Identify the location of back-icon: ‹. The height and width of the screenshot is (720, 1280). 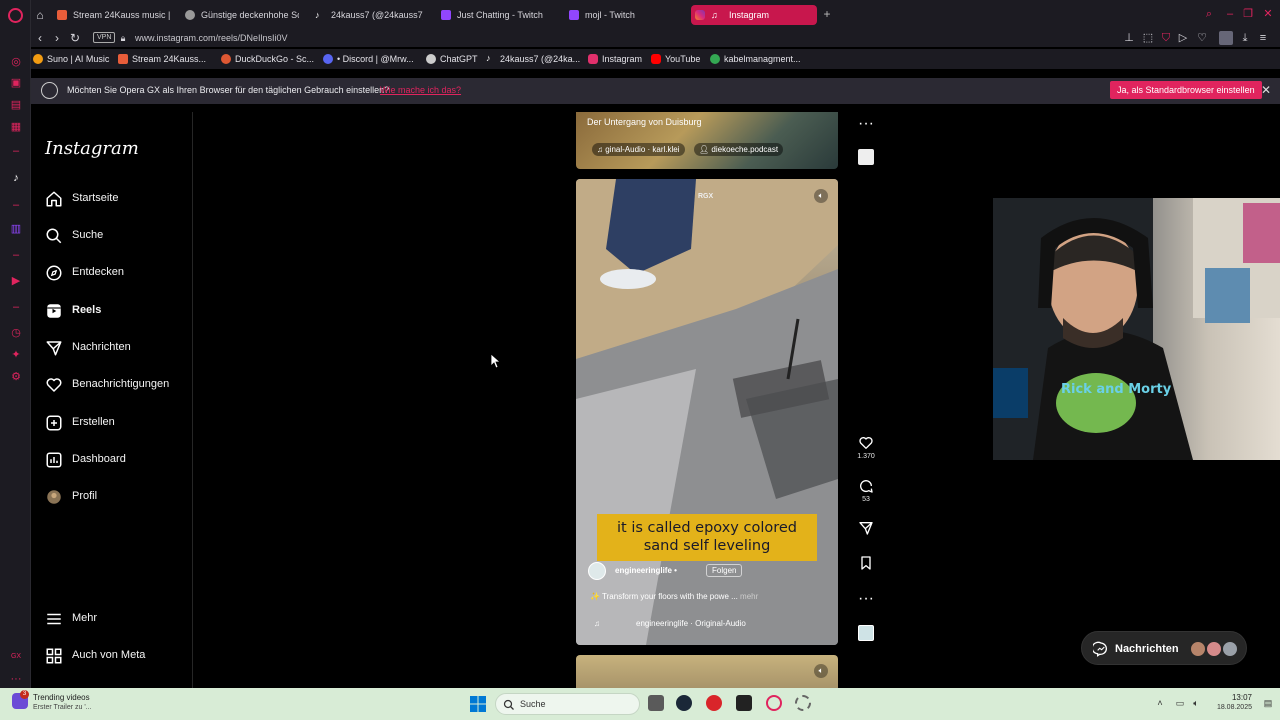
(40, 38).